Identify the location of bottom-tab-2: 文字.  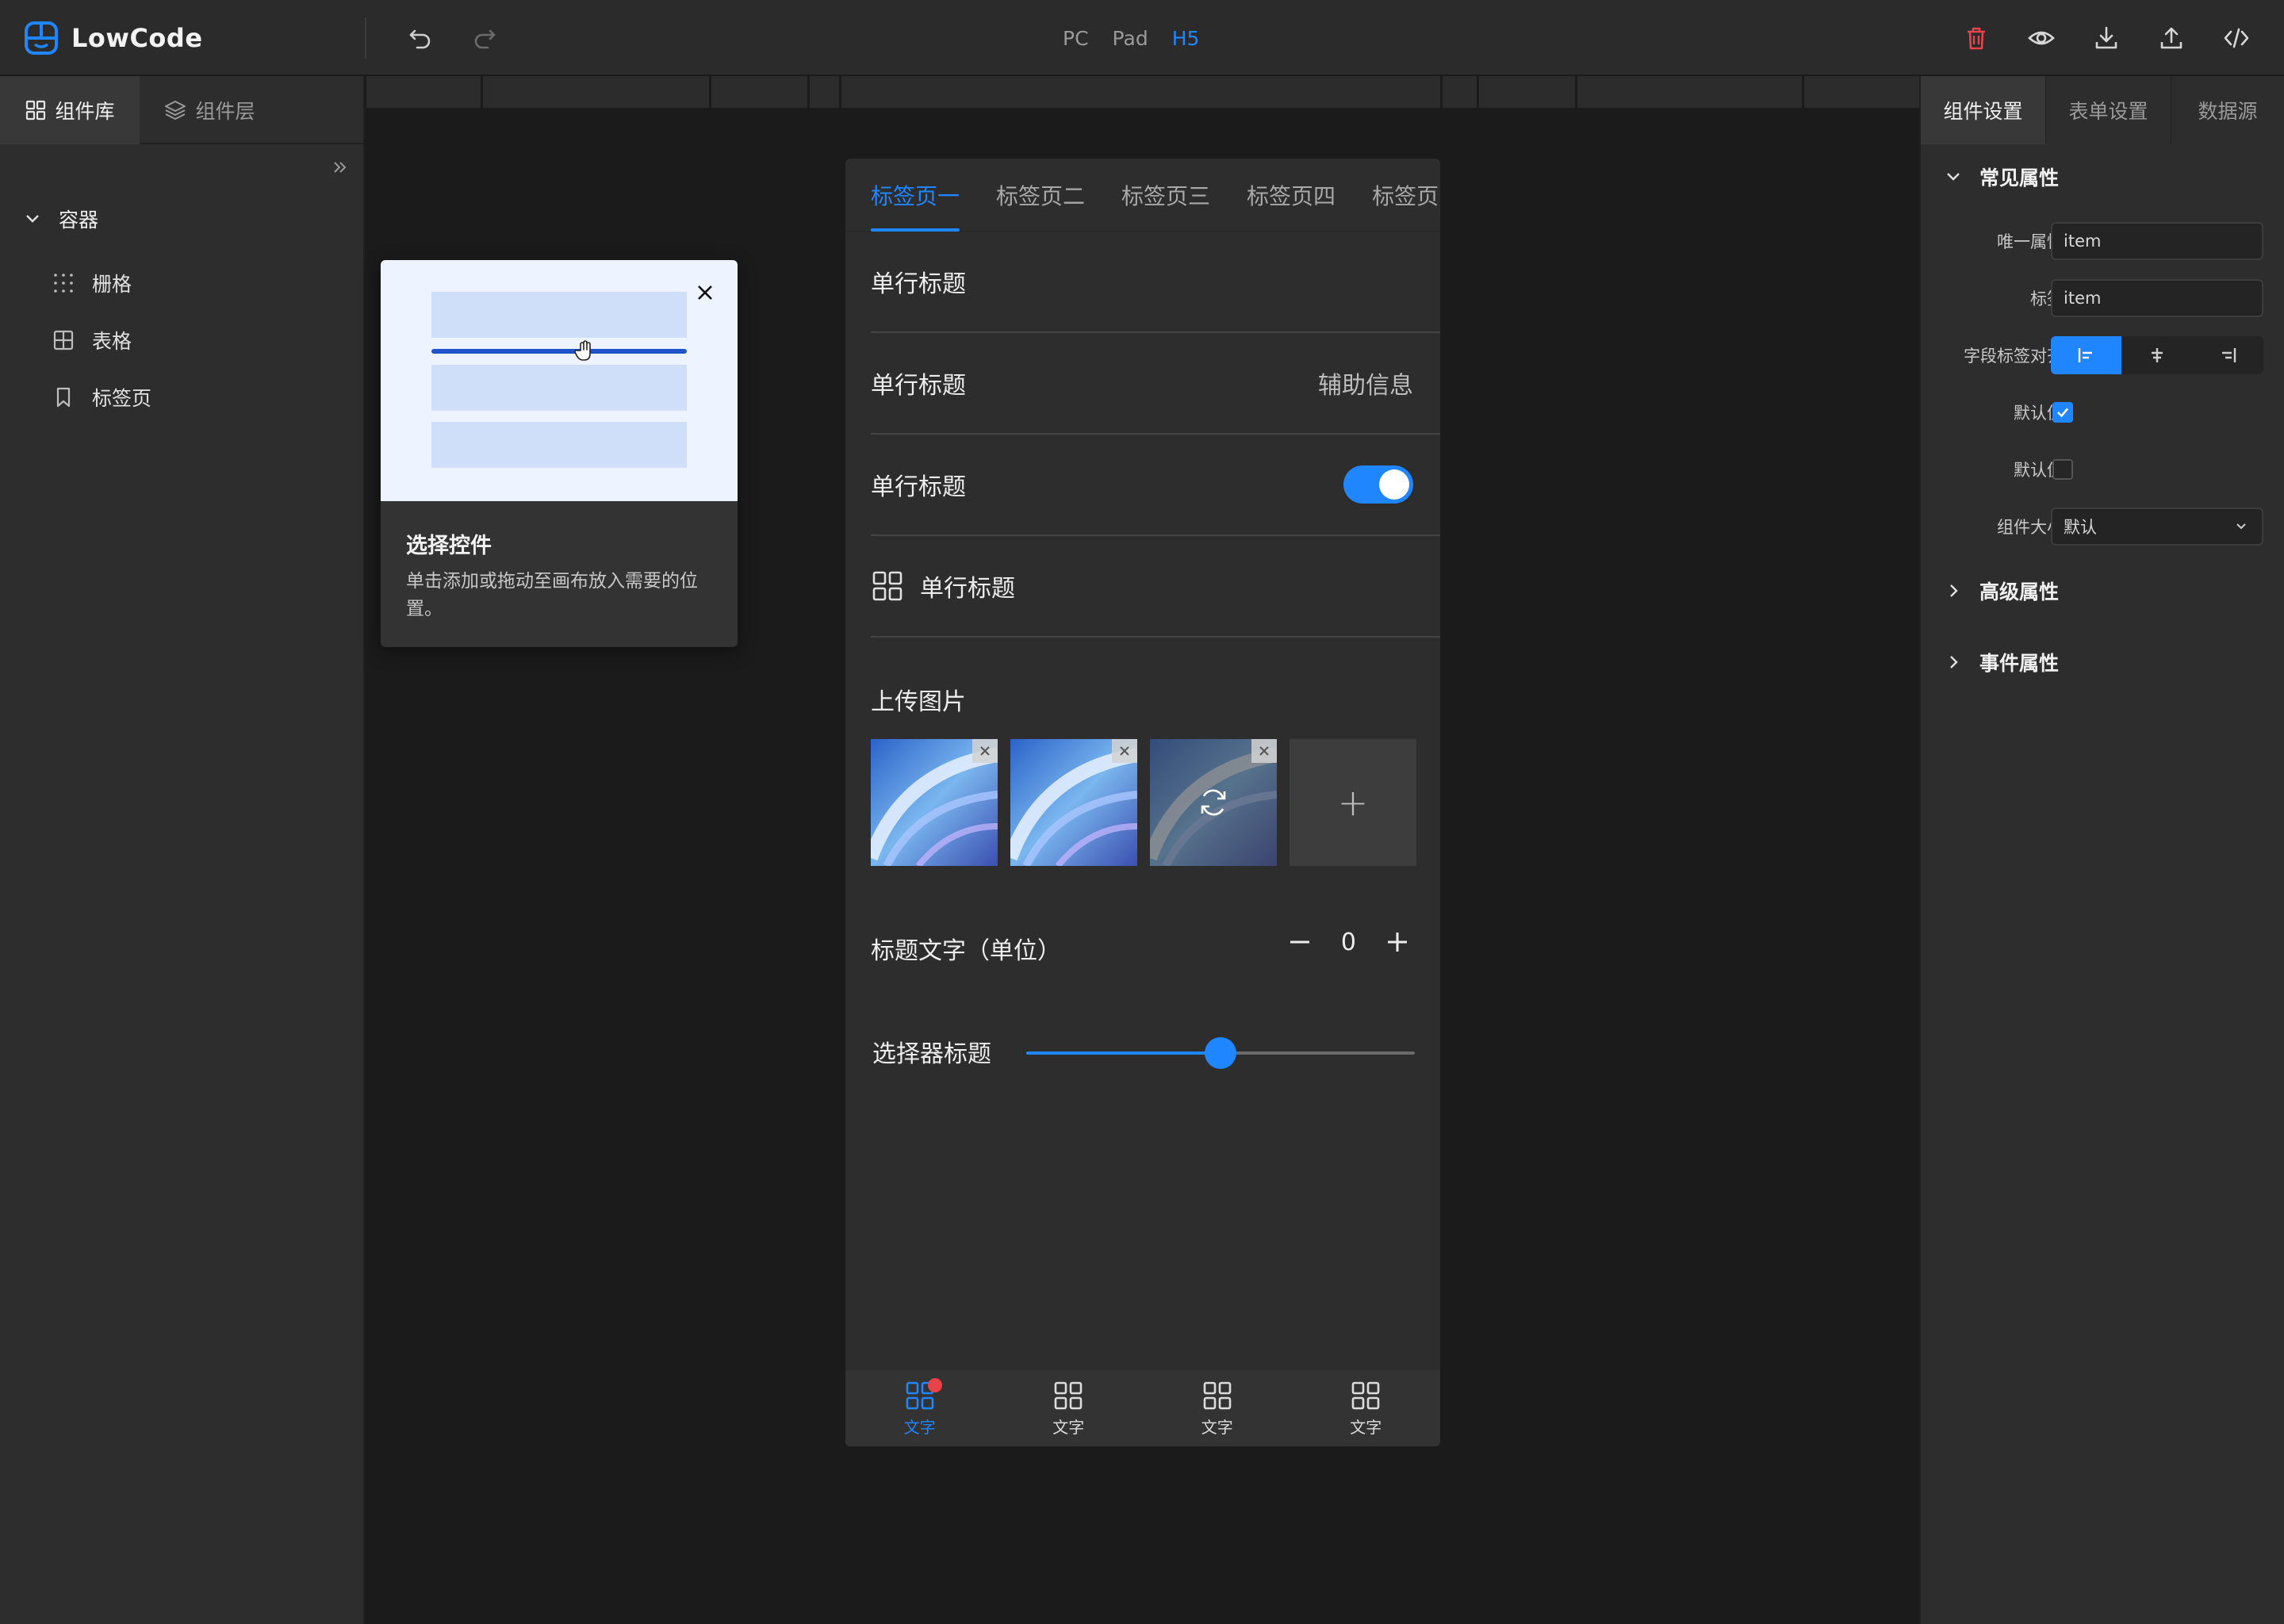
(1069, 1408).